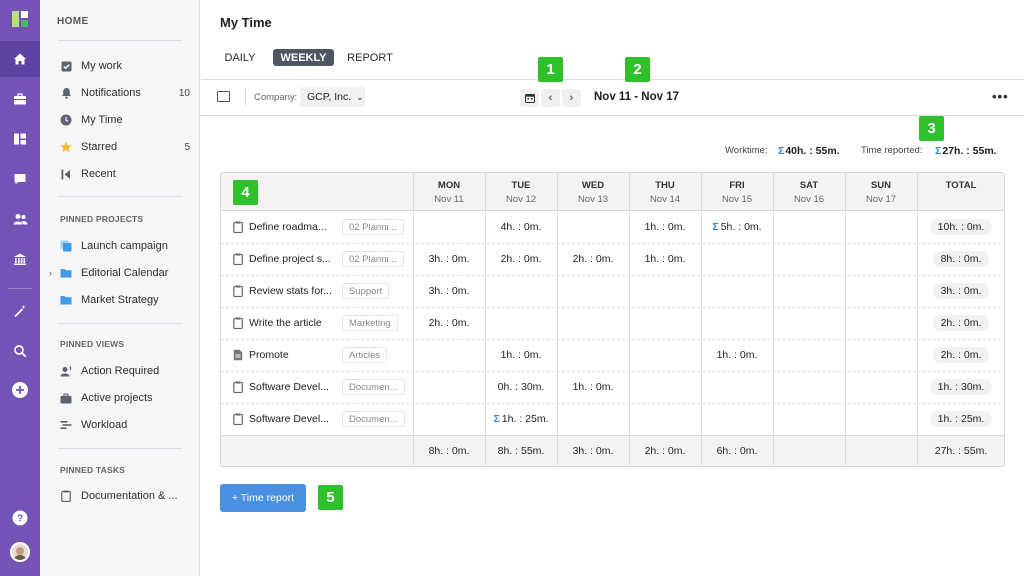  I want to click on sidebar-item-active-projects: Active projects, so click(125, 398).